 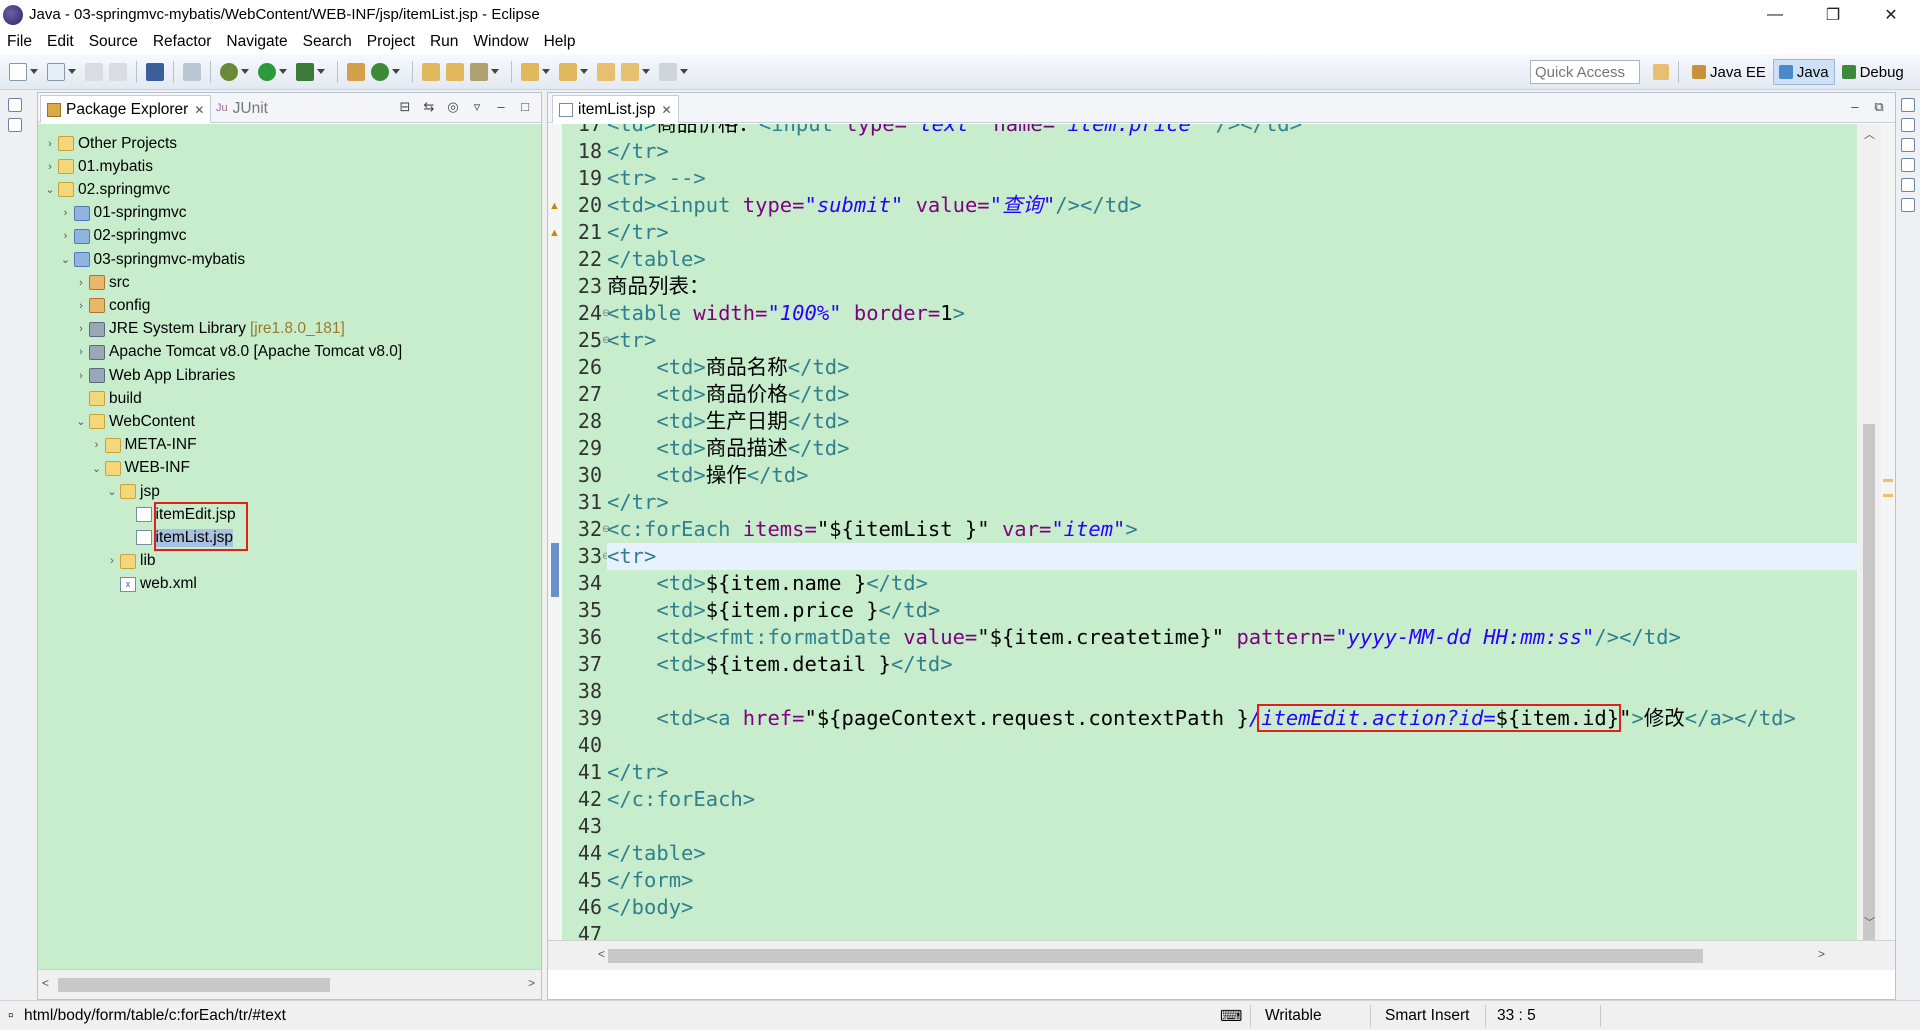 What do you see at coordinates (283, 71) in the screenshot?
I see `run-dropdown-icon` at bounding box center [283, 71].